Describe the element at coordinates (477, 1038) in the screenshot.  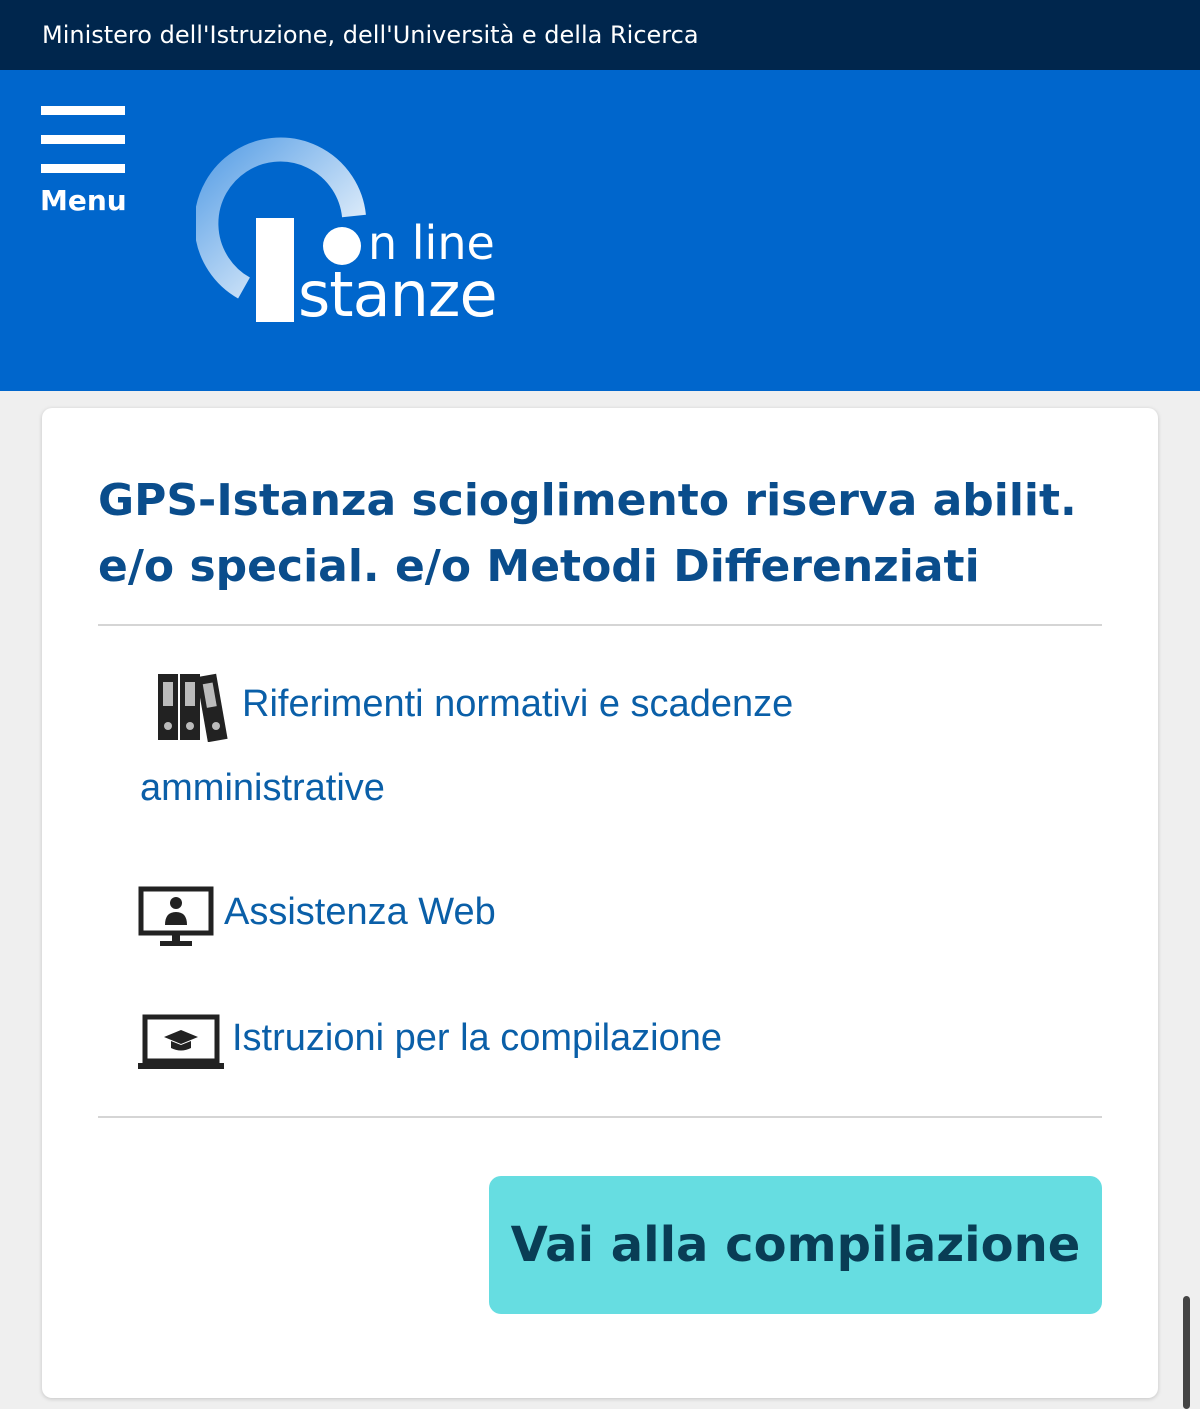
I see `link-istruzioni-compilazione: Istruzioni per la compilazione` at that location.